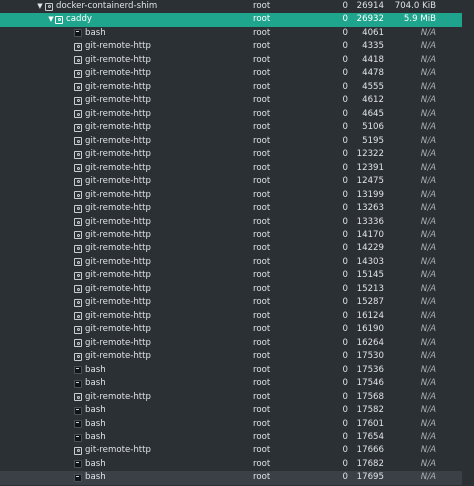 The width and height of the screenshot is (474, 486). What do you see at coordinates (370, 154) in the screenshot?
I see `process-pid: 12322` at bounding box center [370, 154].